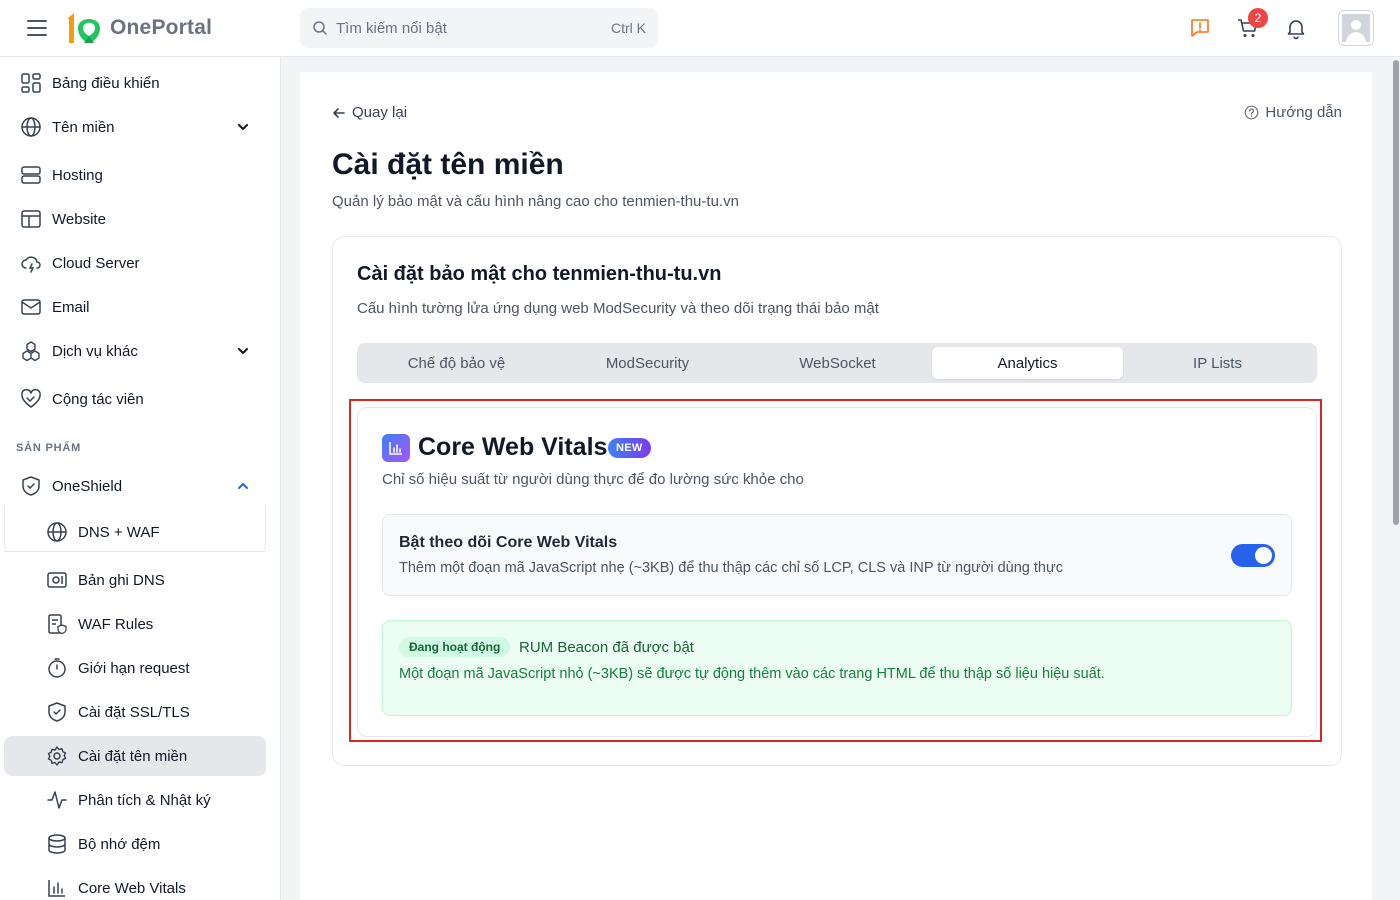  I want to click on help-circle-icon, so click(1252, 112).